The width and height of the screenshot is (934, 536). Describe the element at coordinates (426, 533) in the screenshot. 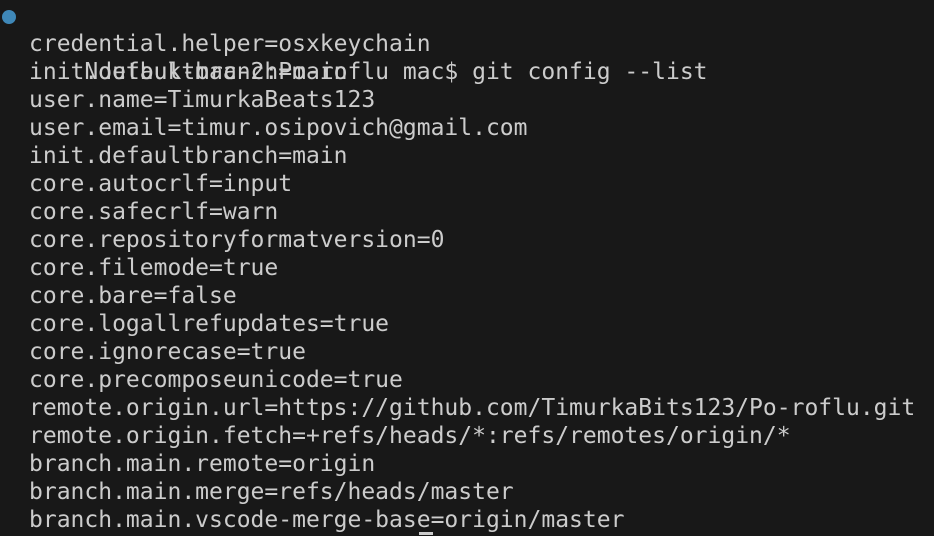

I see `text-cursor` at that location.